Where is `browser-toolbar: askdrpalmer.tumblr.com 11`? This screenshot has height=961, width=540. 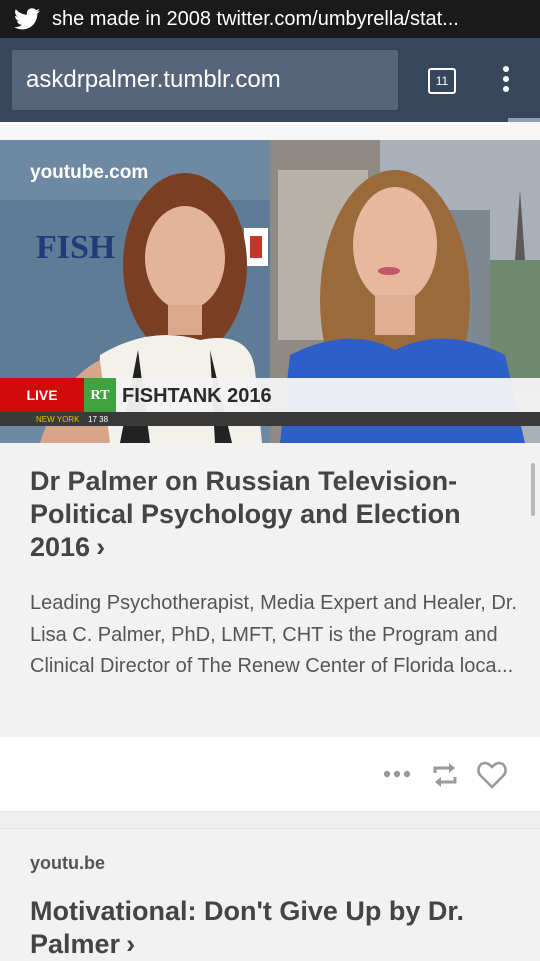 browser-toolbar: askdrpalmer.tumblr.com 11 is located at coordinates (270, 80).